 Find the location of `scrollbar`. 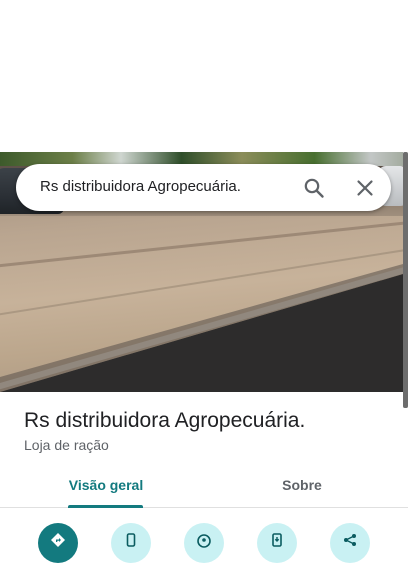

scrollbar is located at coordinates (405, 280).